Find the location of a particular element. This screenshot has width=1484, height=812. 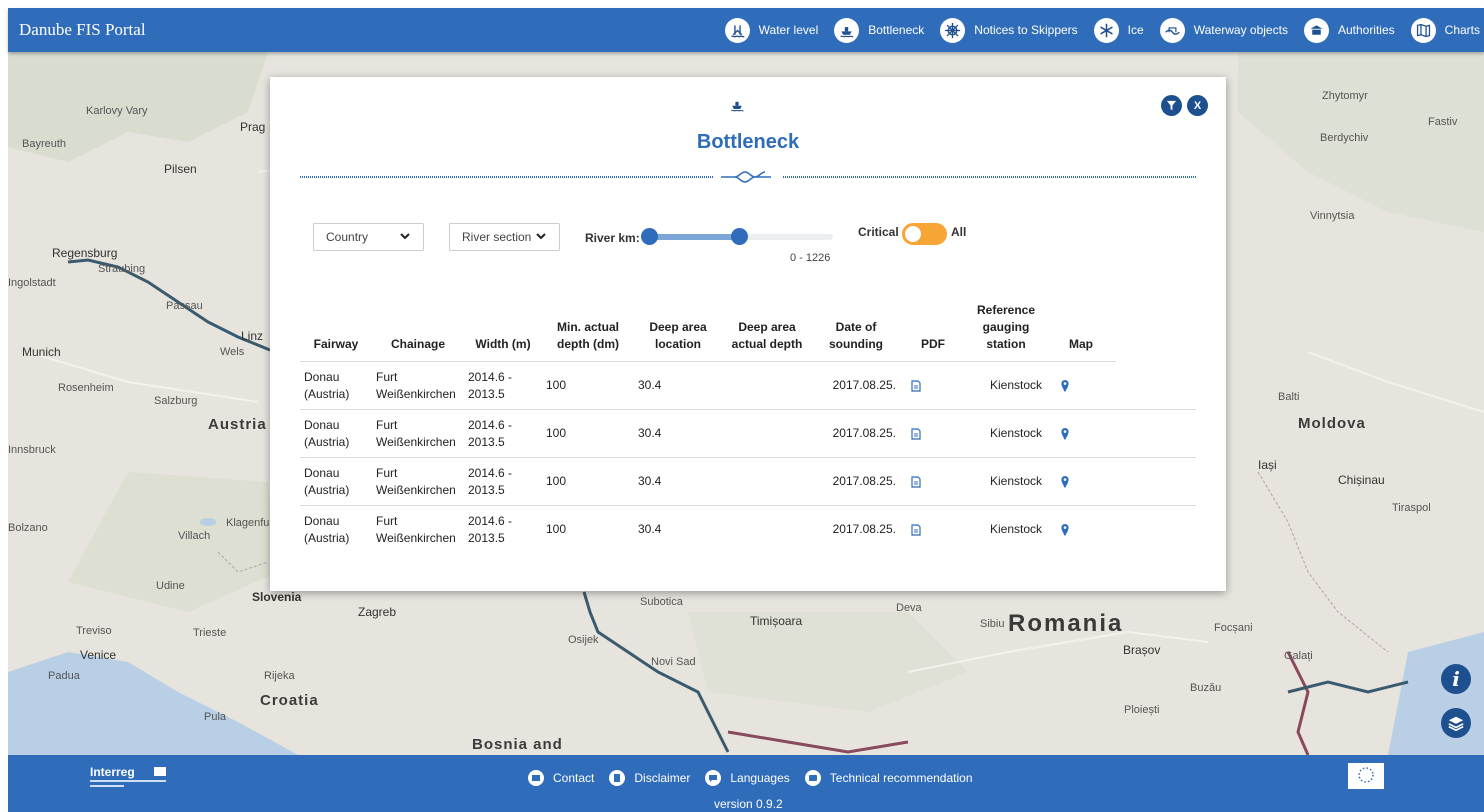

nav-notices: Notices to Skippers is located at coordinates (1009, 30).